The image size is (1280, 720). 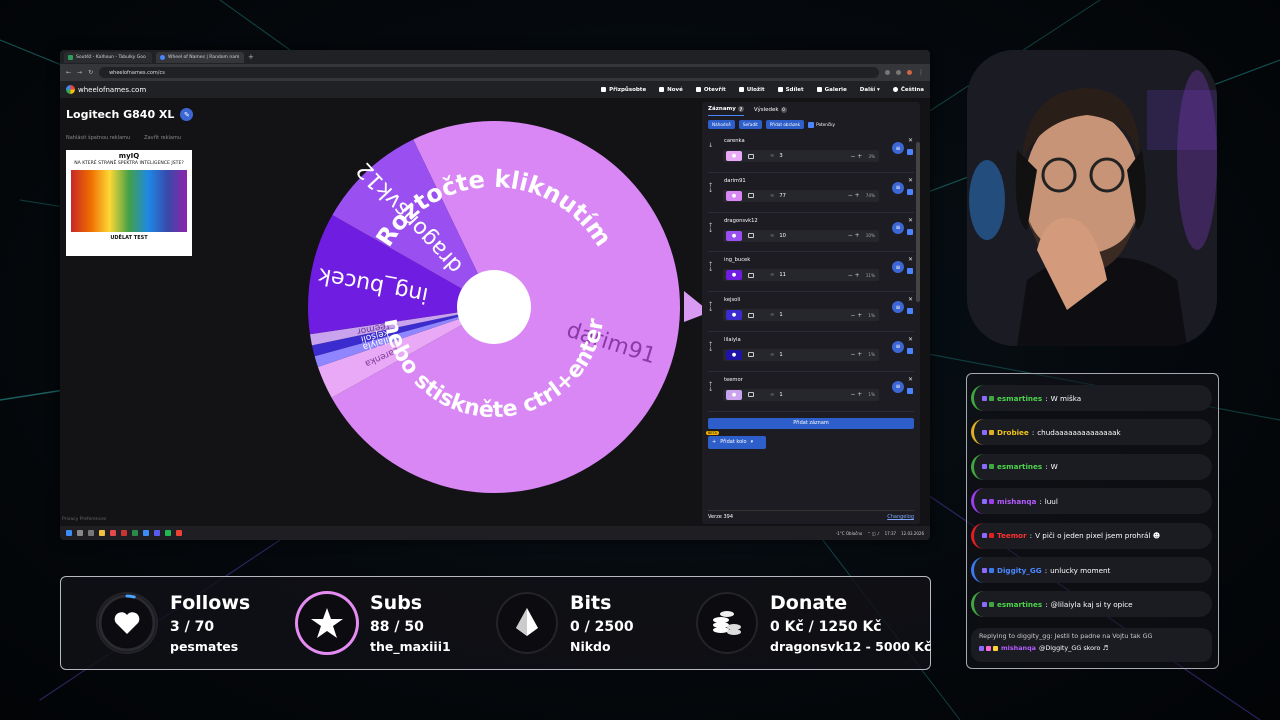 I want to click on chevron-down-icon: ▾, so click(x=752, y=442).